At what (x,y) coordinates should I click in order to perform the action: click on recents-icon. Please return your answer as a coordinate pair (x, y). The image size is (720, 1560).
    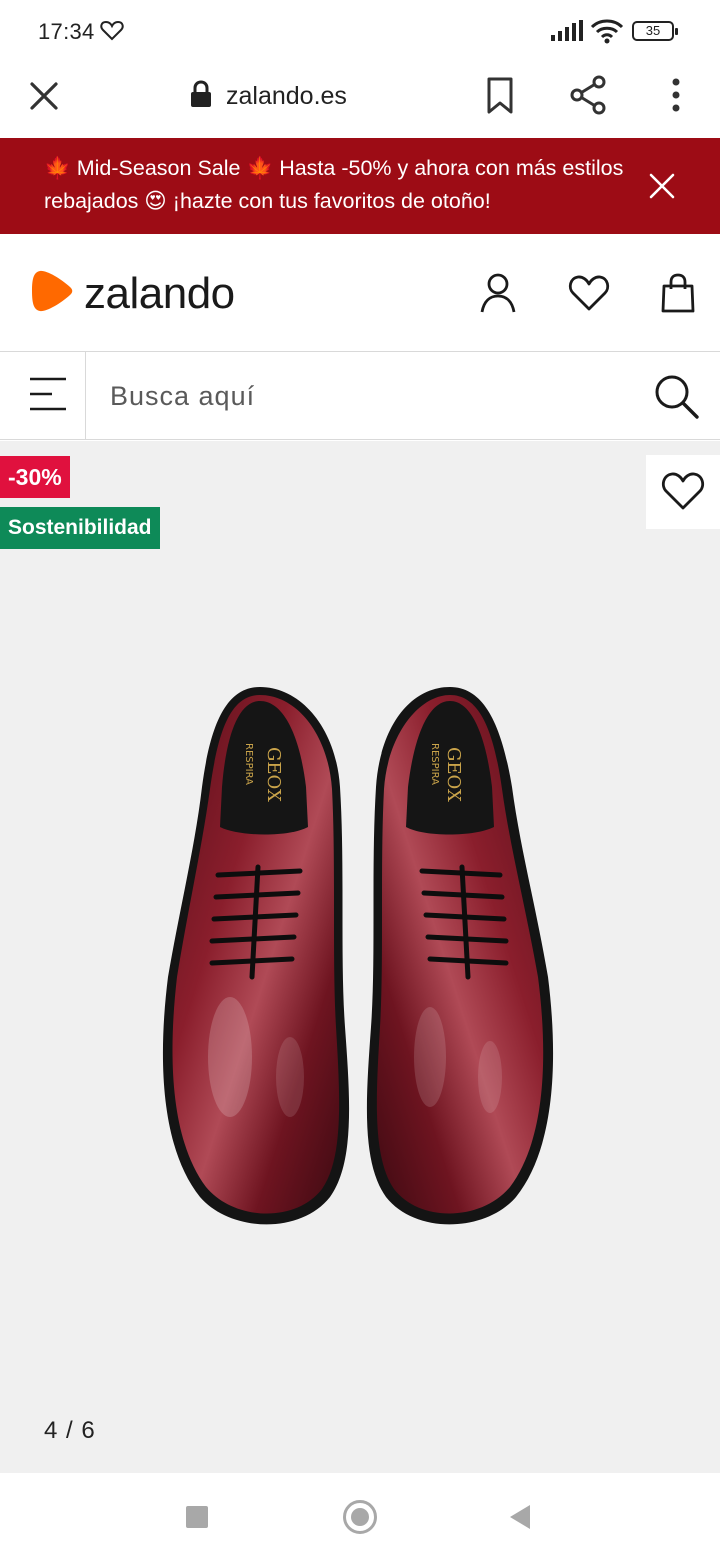
    Looking at the image, I should click on (197, 1517).